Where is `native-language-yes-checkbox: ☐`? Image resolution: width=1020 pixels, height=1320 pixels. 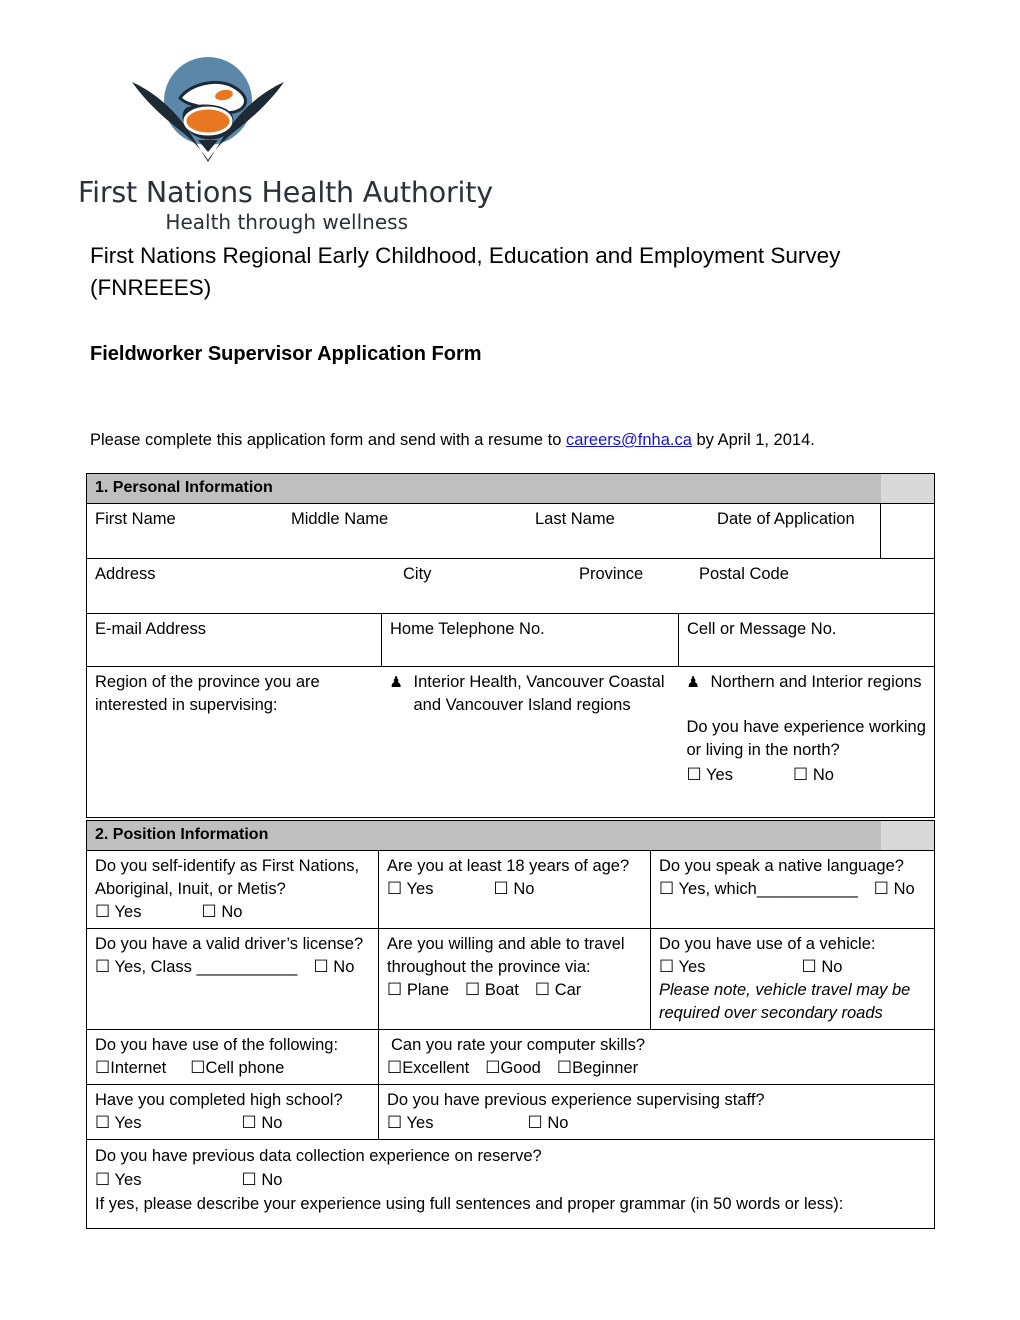 native-language-yes-checkbox: ☐ is located at coordinates (666, 889).